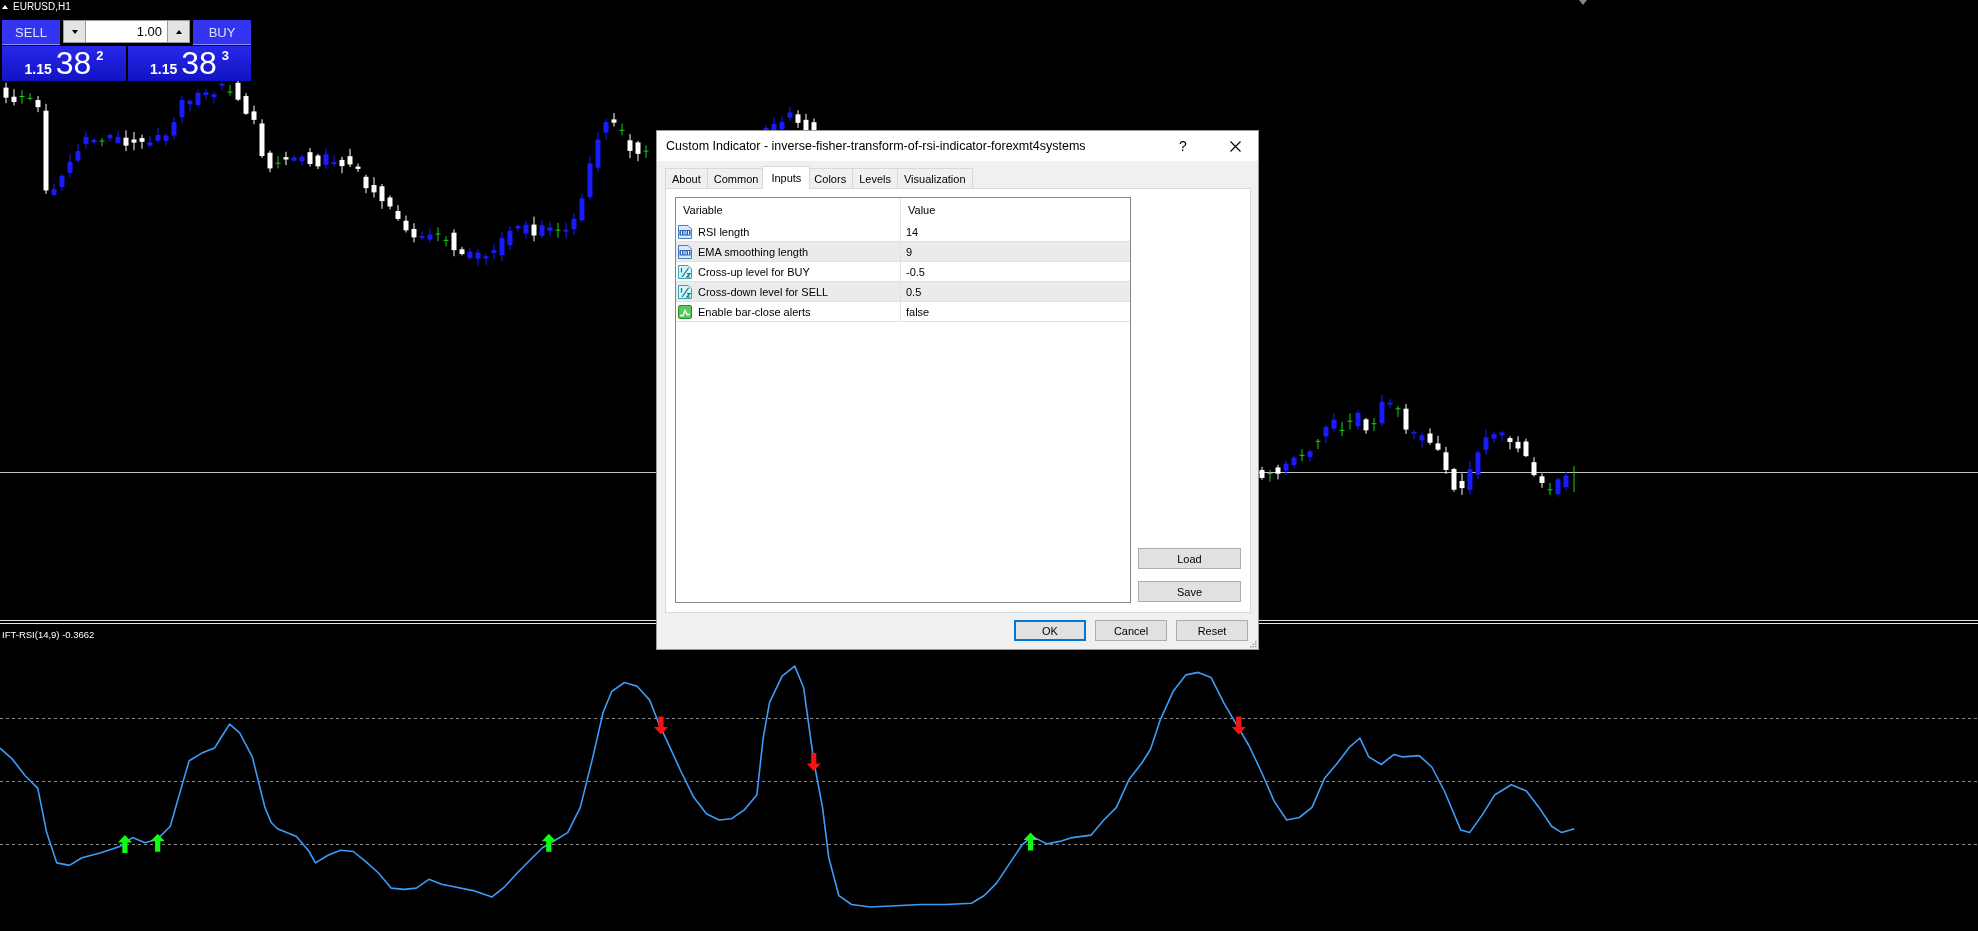 This screenshot has height=931, width=1978. I want to click on variable-name: Cross-down level for SELL, so click(763, 291).